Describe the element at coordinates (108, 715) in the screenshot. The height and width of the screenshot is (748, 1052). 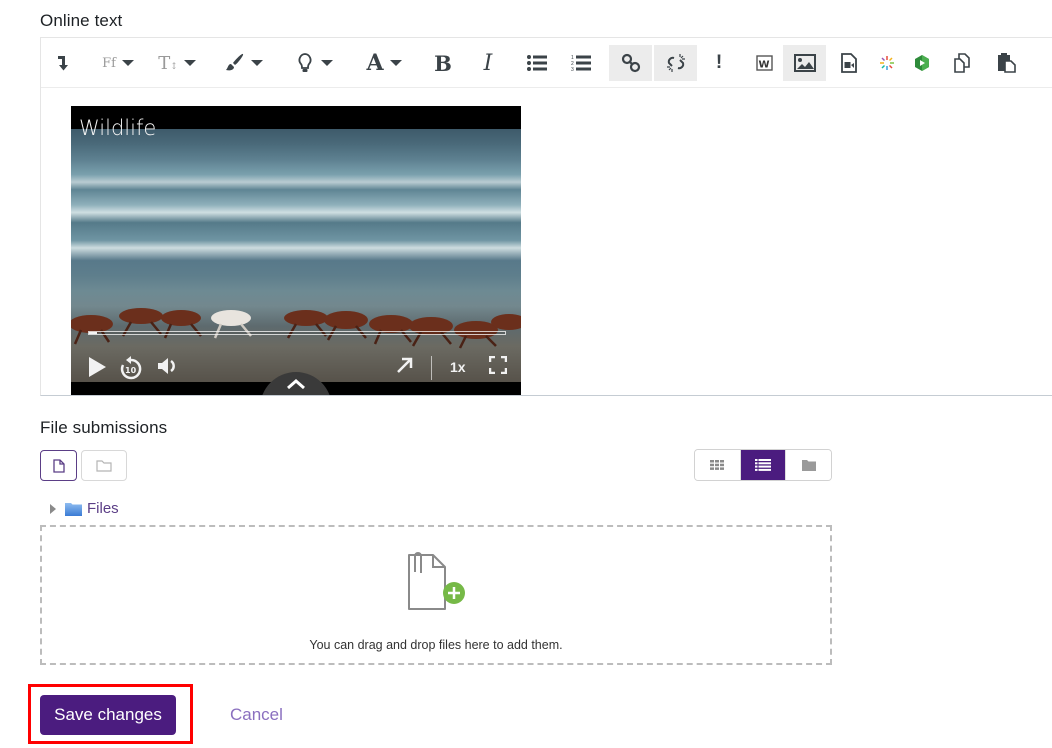
I see `save-changes-button: Save changes` at that location.